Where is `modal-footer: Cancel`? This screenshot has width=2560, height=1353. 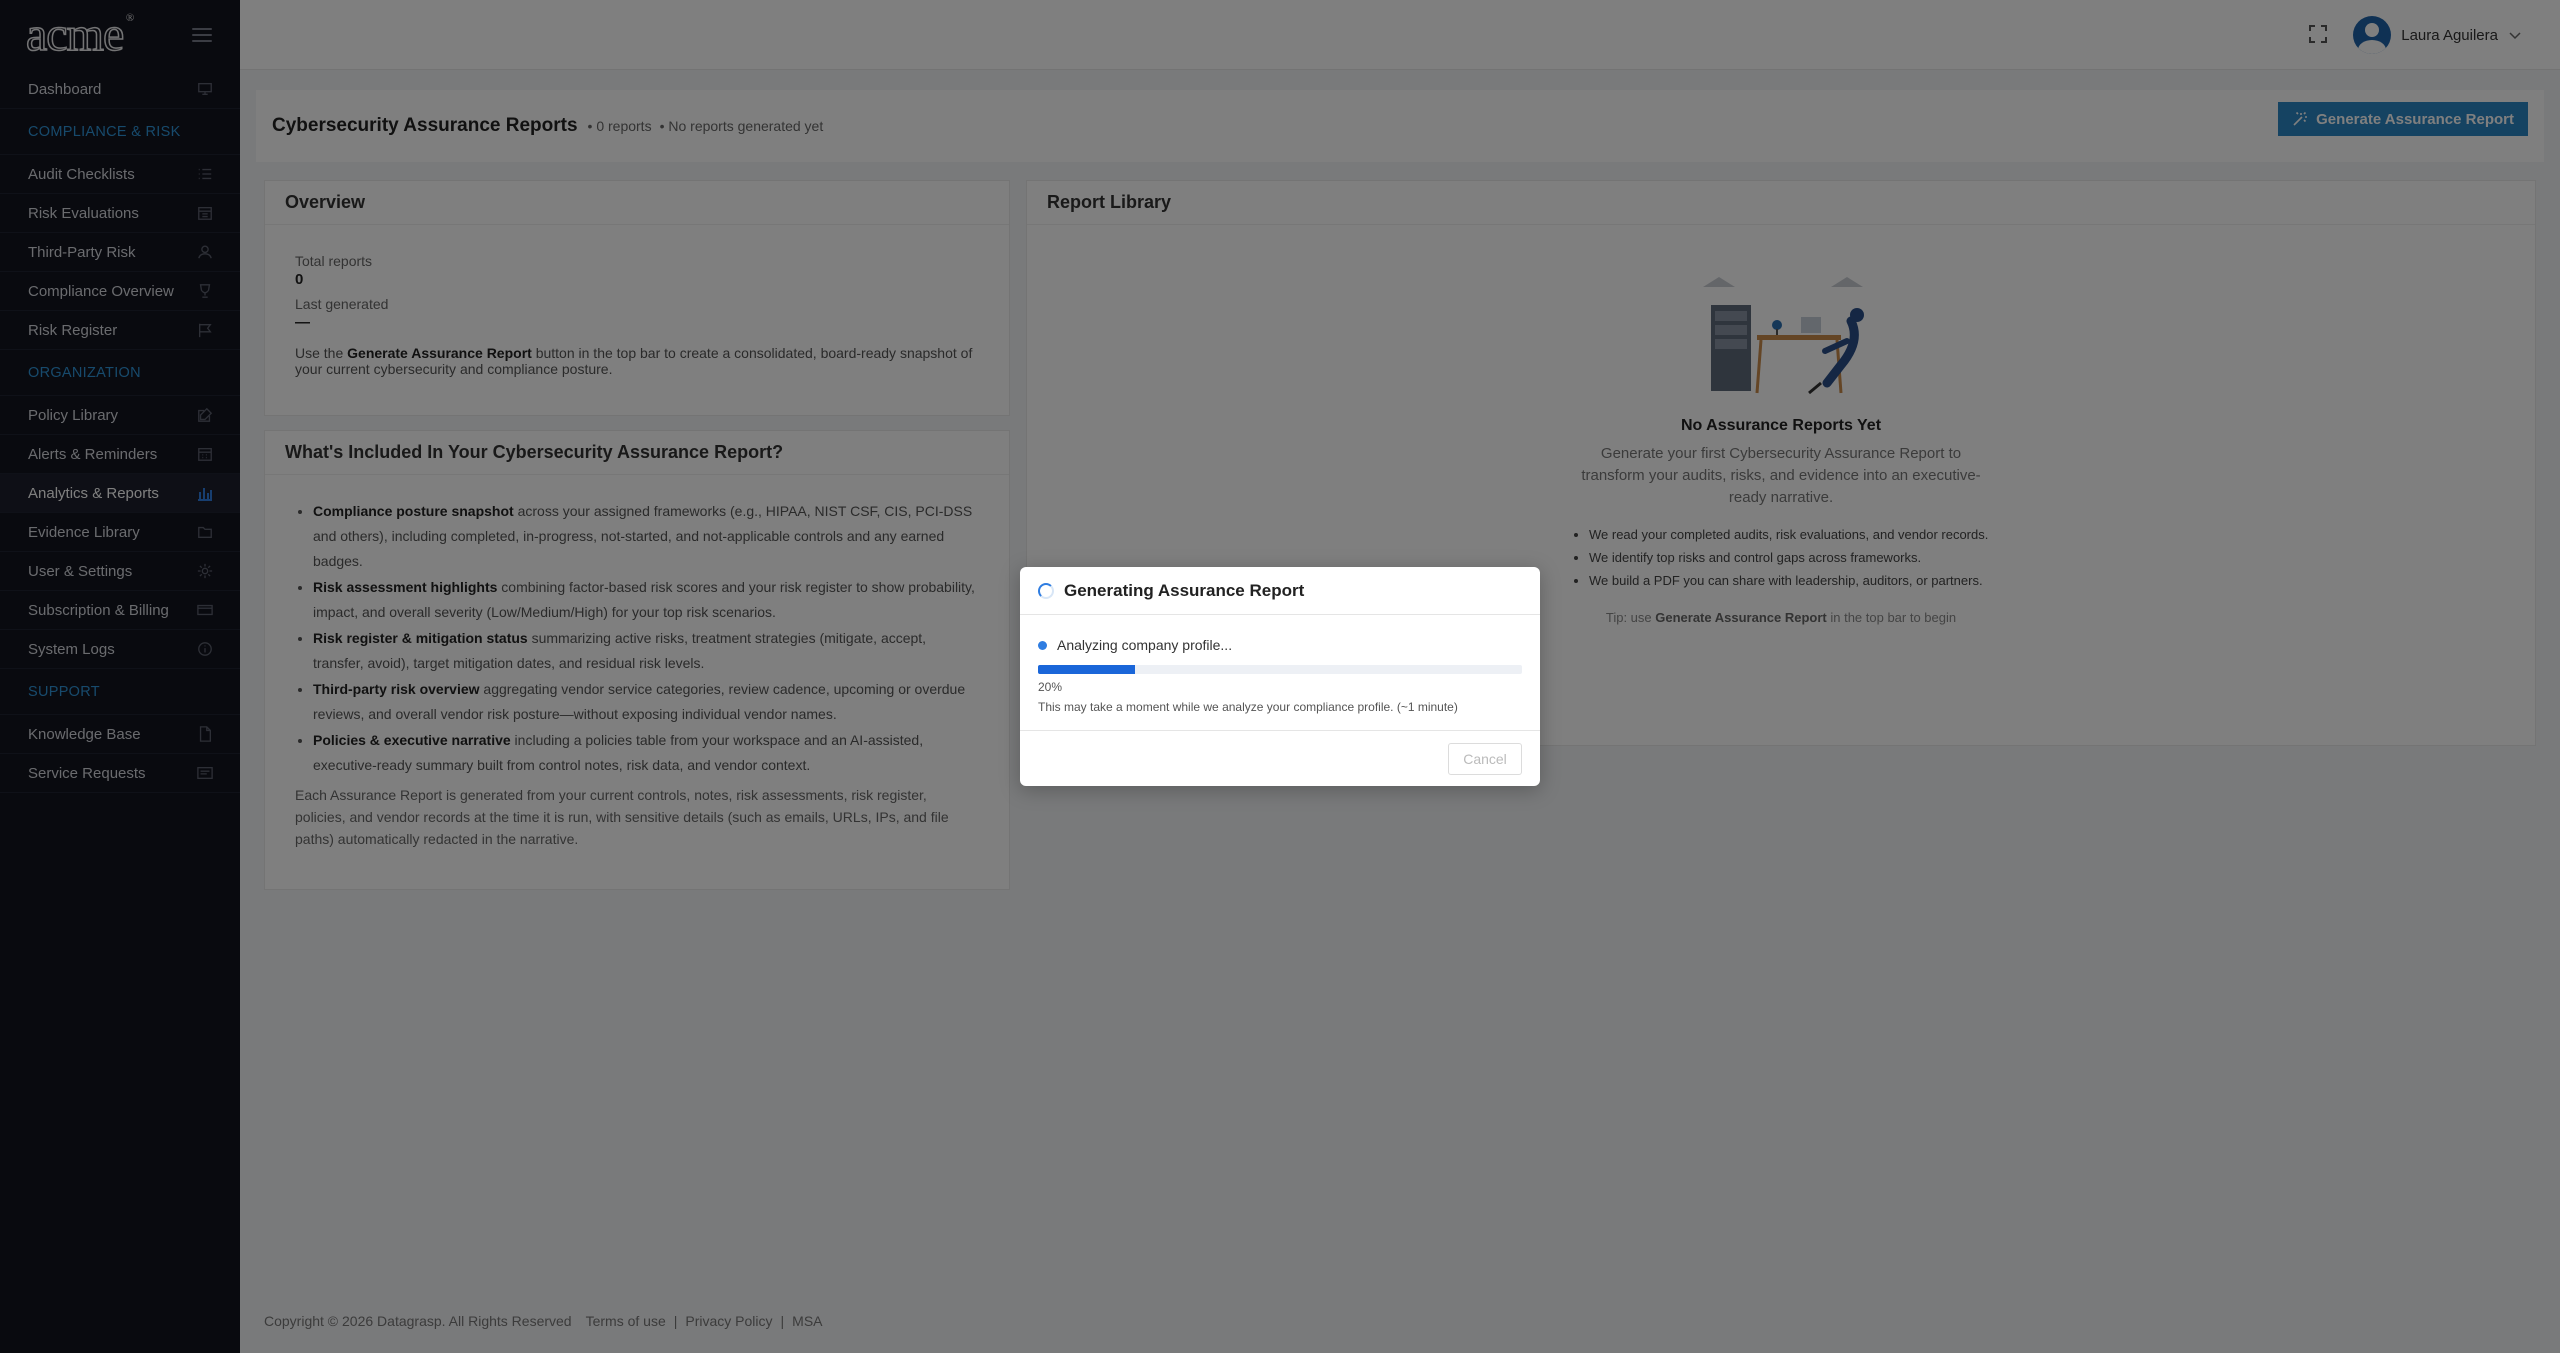
modal-footer: Cancel is located at coordinates (1280, 758).